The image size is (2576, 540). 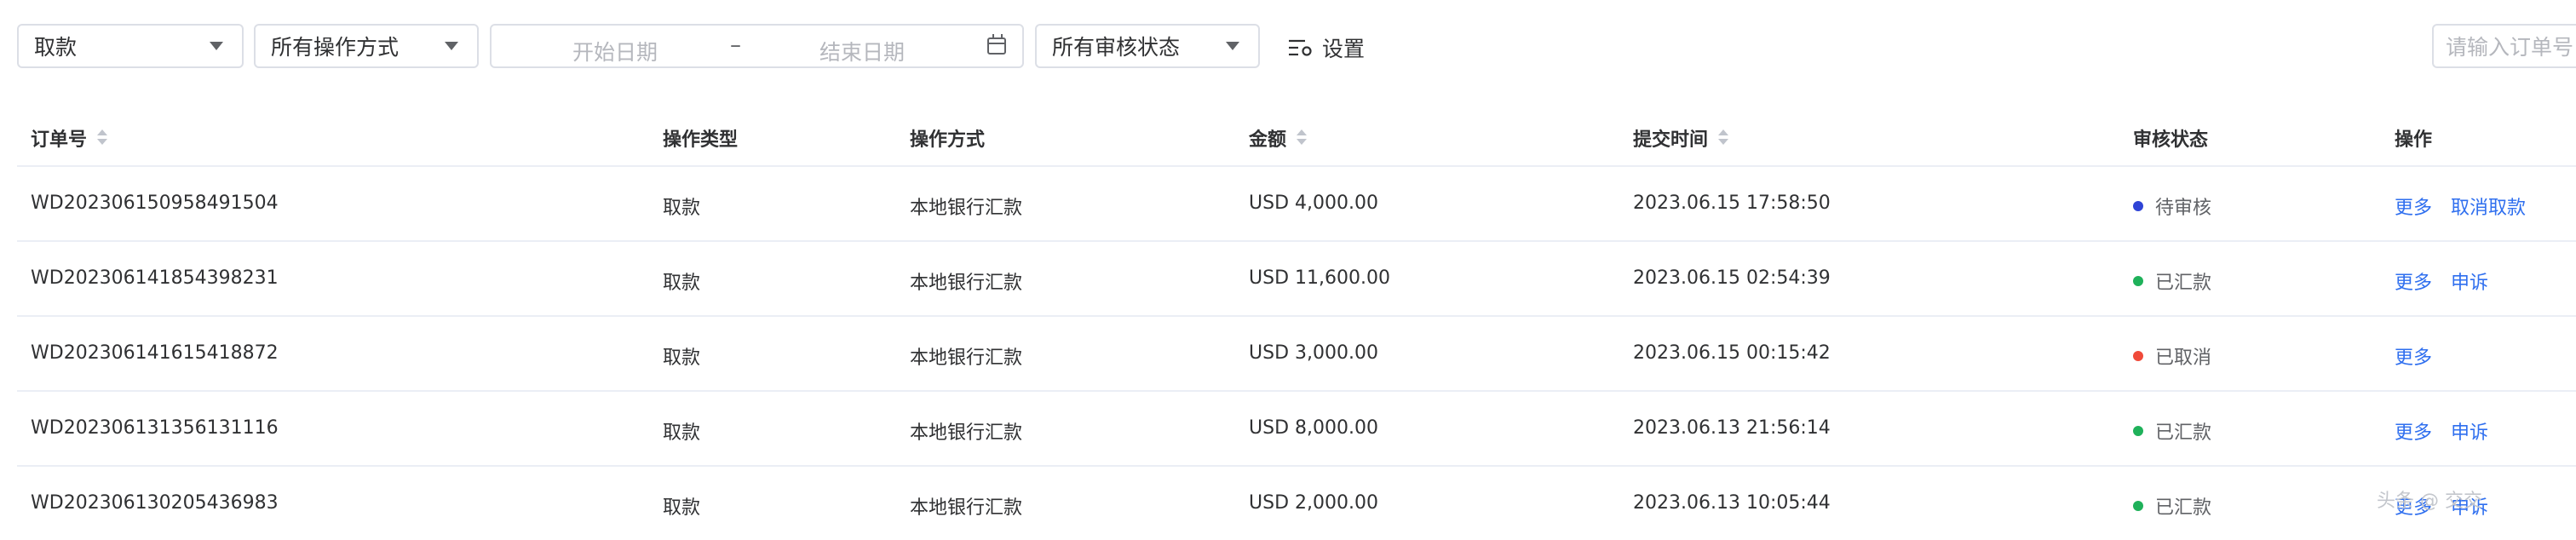 I want to click on cancel-withdrawal-link: 取消取款, so click(x=2489, y=206).